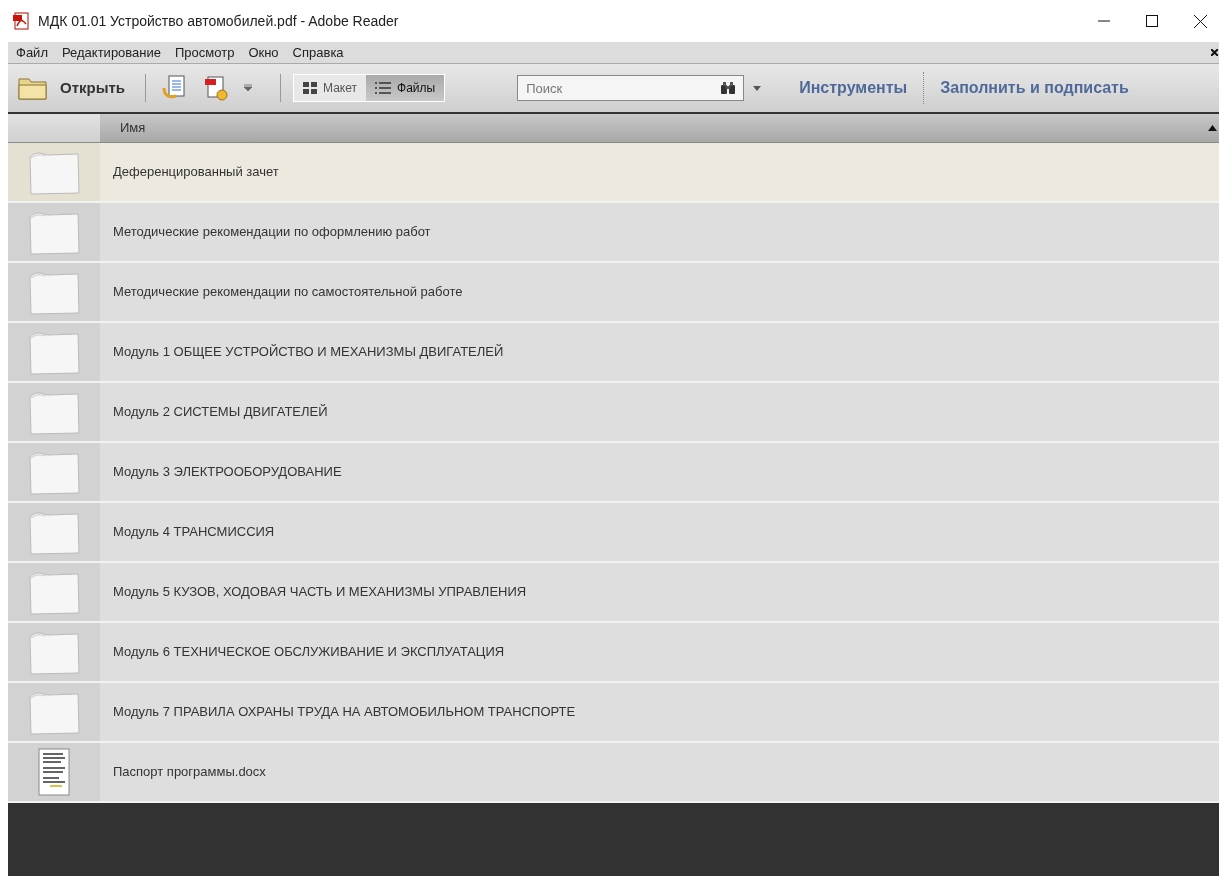 Image resolution: width=1219 pixels, height=876 pixels. Describe the element at coordinates (659, 172) in the screenshot. I see `file-list-item: Деференцированный зачет` at that location.